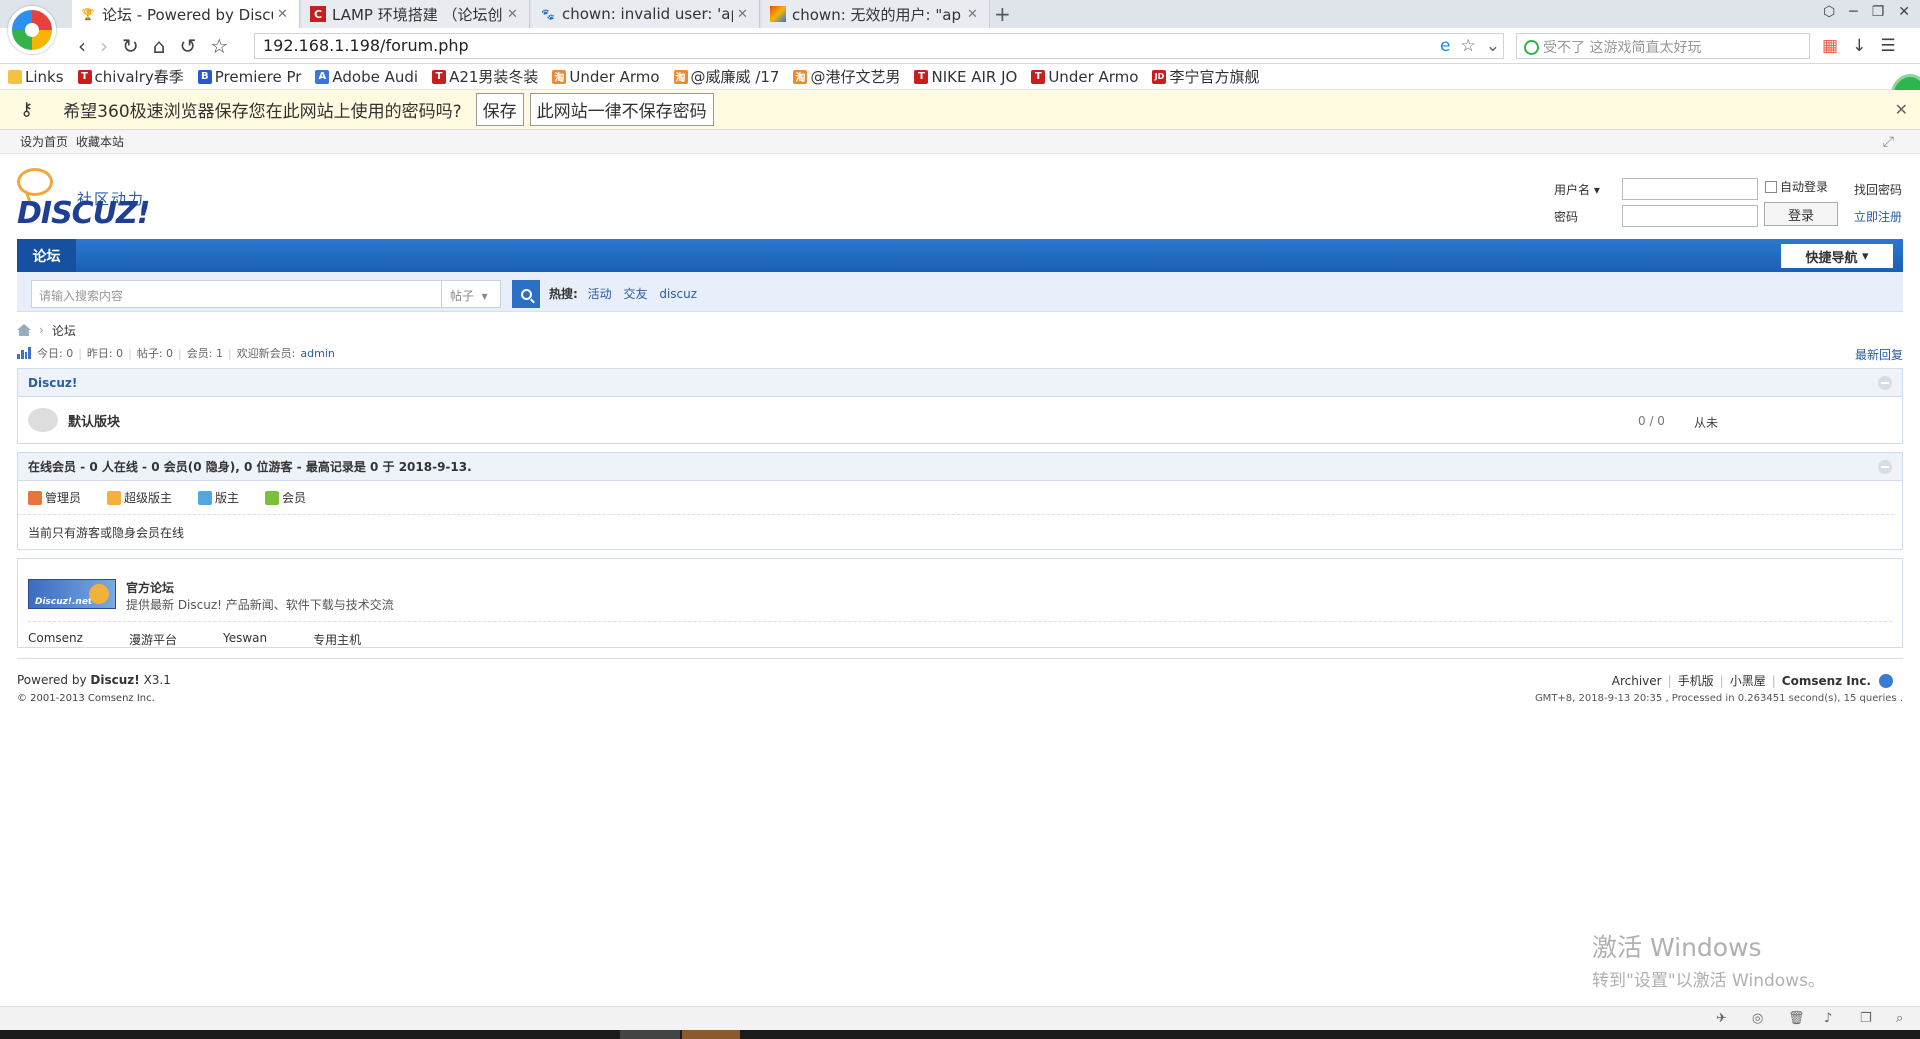 This screenshot has width=1920, height=1039. Describe the element at coordinates (337, 639) in the screenshot. I see `friend-link: 专用主机` at that location.